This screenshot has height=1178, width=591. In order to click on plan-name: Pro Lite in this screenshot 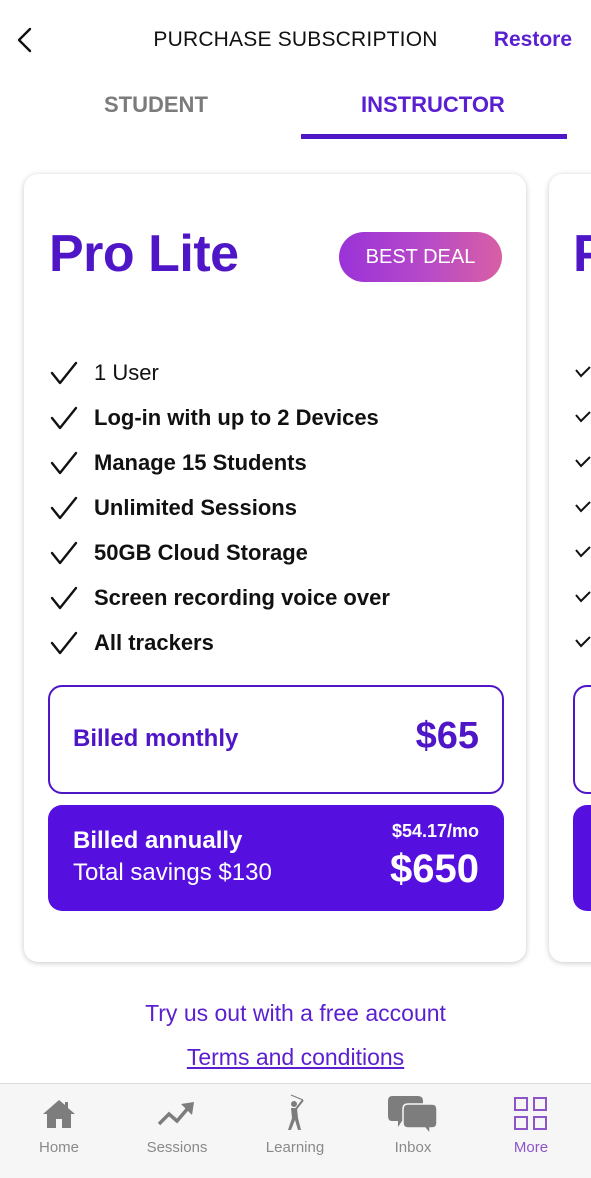, I will do `click(144, 254)`.